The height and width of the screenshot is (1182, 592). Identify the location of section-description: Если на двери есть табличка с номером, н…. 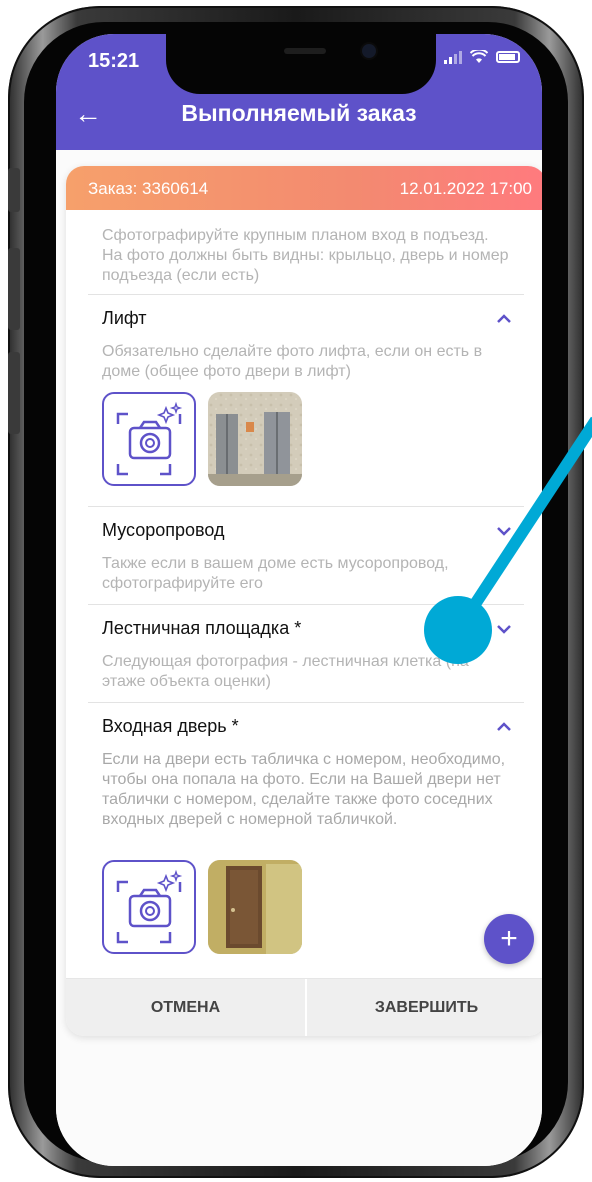
(304, 789).